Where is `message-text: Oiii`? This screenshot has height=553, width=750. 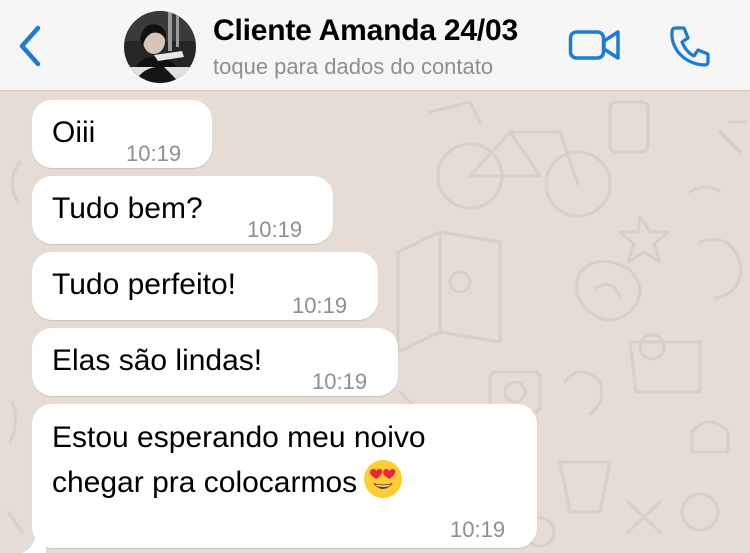 message-text: Oiii is located at coordinates (74, 132).